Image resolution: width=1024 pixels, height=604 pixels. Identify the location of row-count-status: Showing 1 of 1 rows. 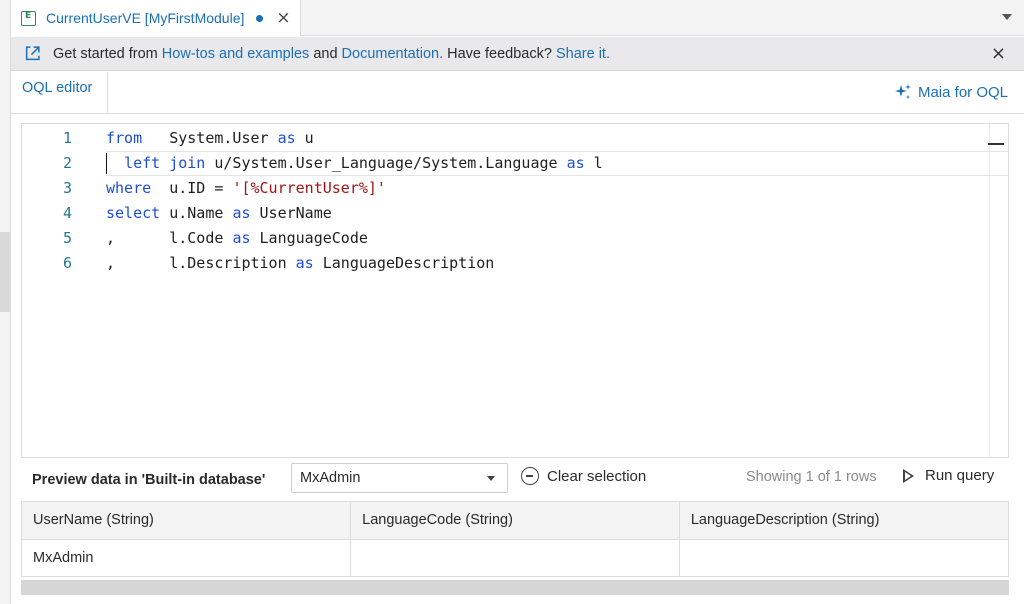
(811, 477).